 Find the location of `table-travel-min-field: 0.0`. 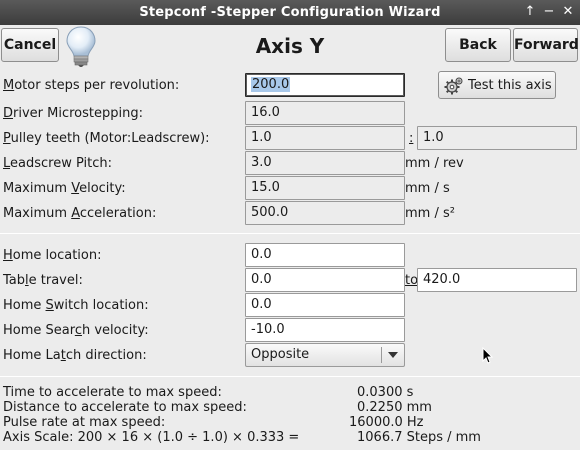

table-travel-min-field: 0.0 is located at coordinates (325, 280).